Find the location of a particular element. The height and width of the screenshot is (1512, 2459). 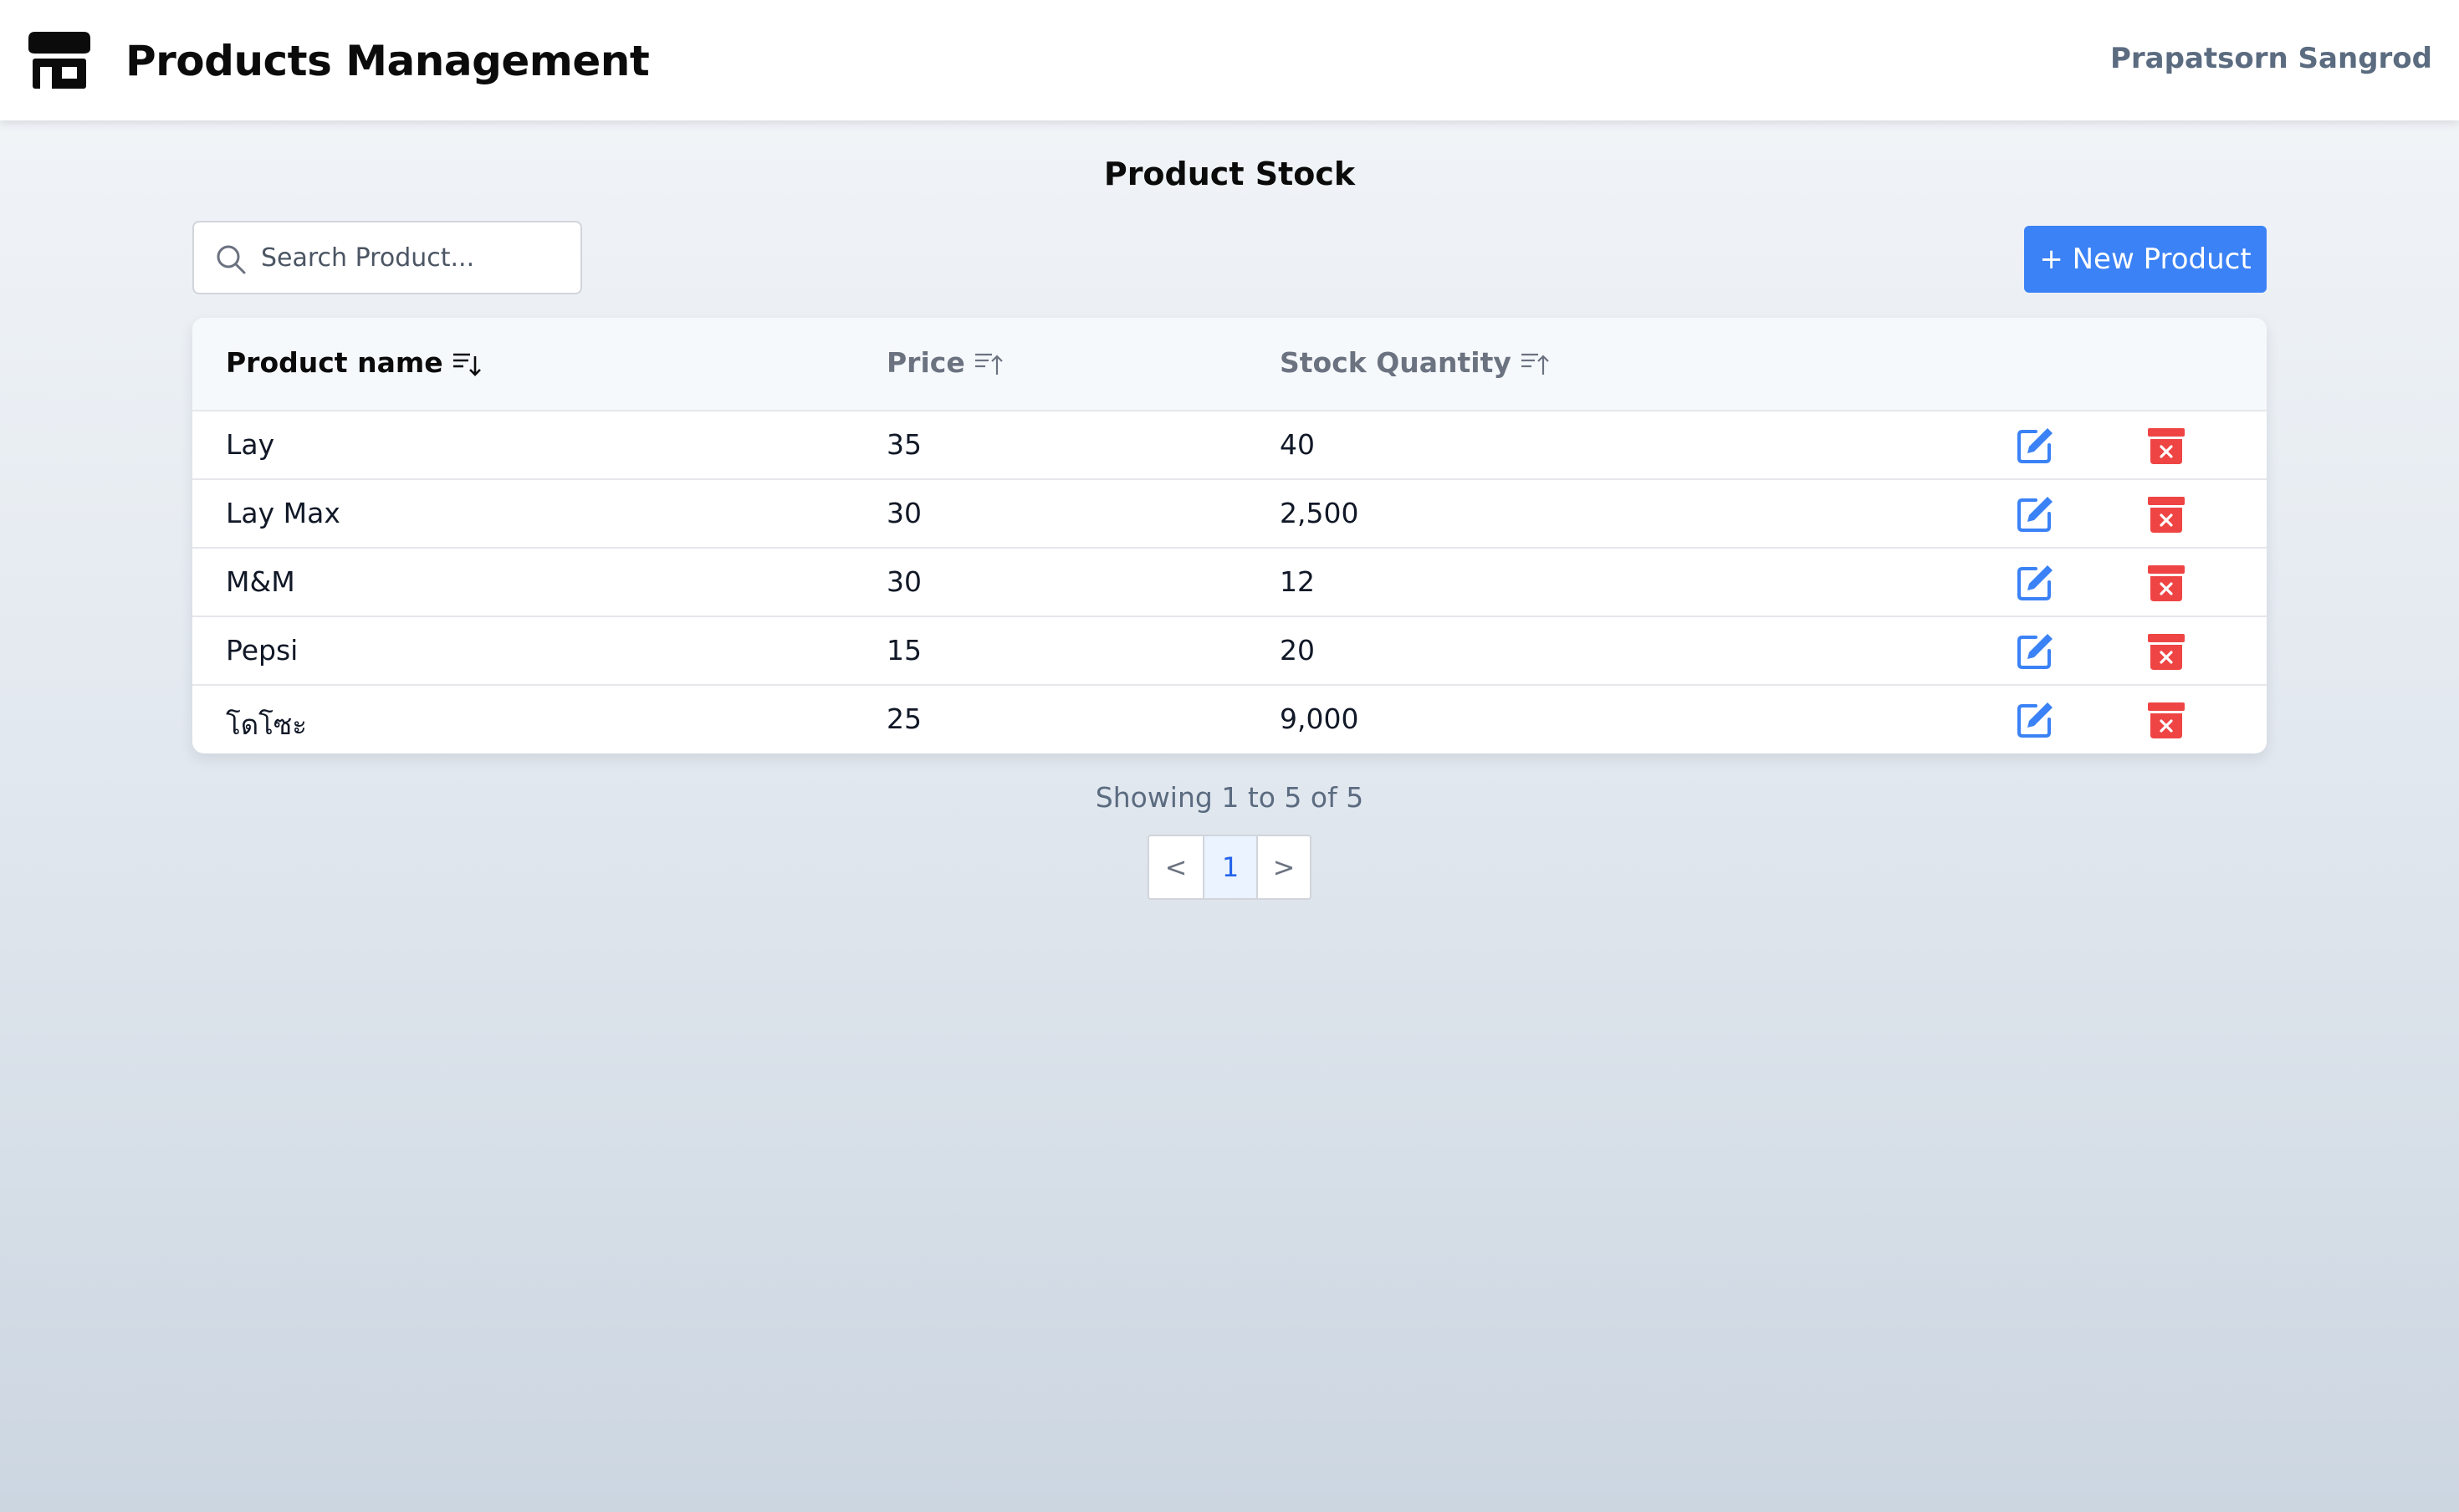

page-button-1: 1 is located at coordinates (1229, 867).